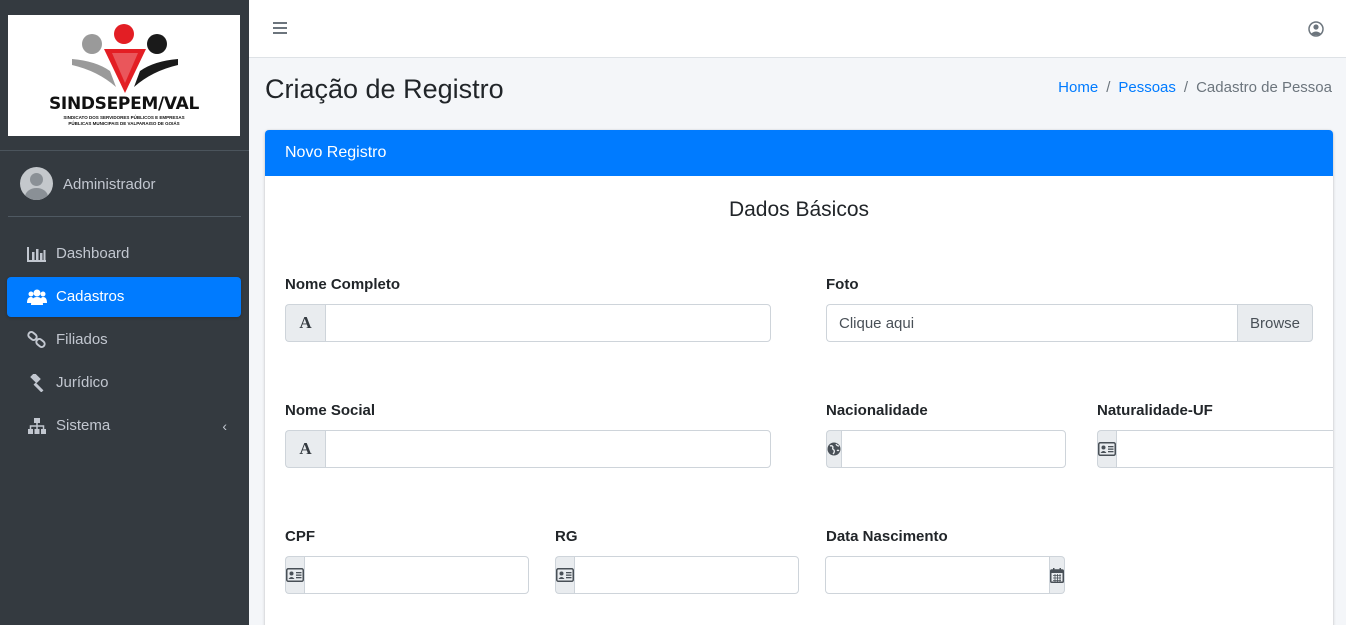 The height and width of the screenshot is (625, 1346). I want to click on naturalidade-input, so click(1224, 449).